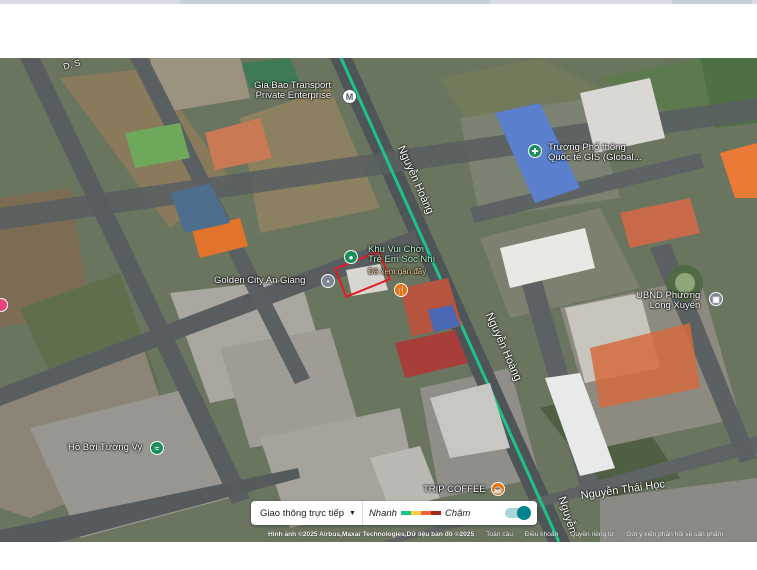  What do you see at coordinates (454, 490) in the screenshot?
I see `poi-label-trip-coffee: TRIP COFFEE` at bounding box center [454, 490].